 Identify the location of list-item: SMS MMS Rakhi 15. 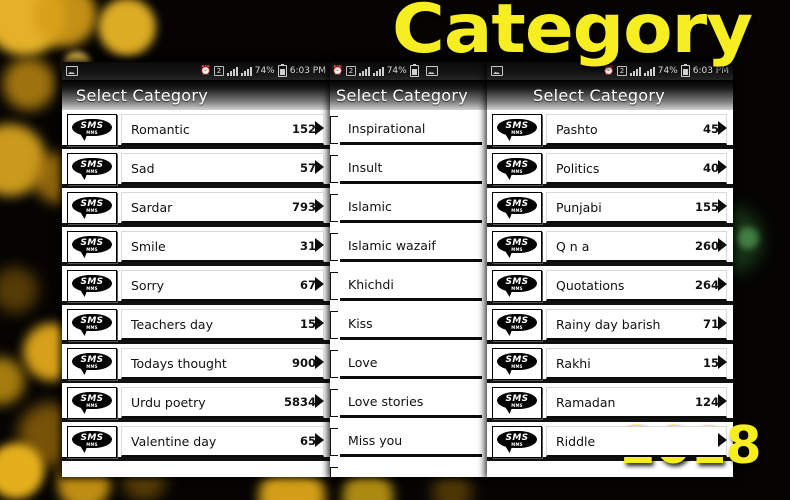
(610, 363).